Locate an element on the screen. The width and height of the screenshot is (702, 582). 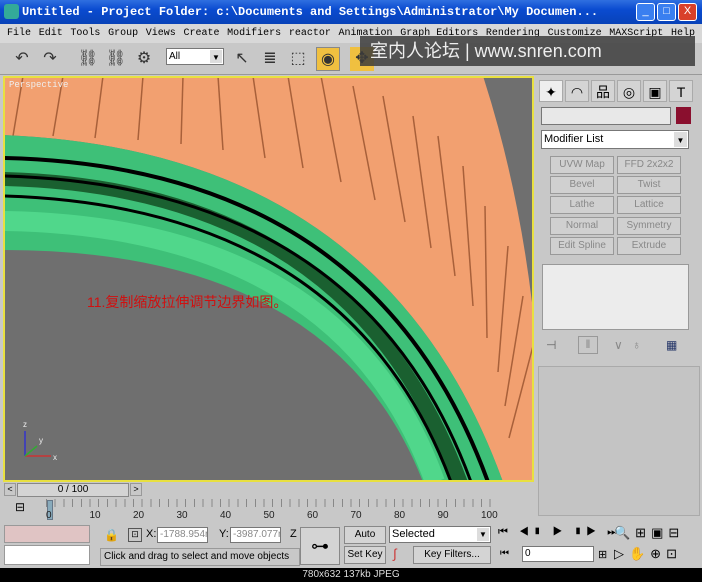
close-button: X is located at coordinates (687, 12).